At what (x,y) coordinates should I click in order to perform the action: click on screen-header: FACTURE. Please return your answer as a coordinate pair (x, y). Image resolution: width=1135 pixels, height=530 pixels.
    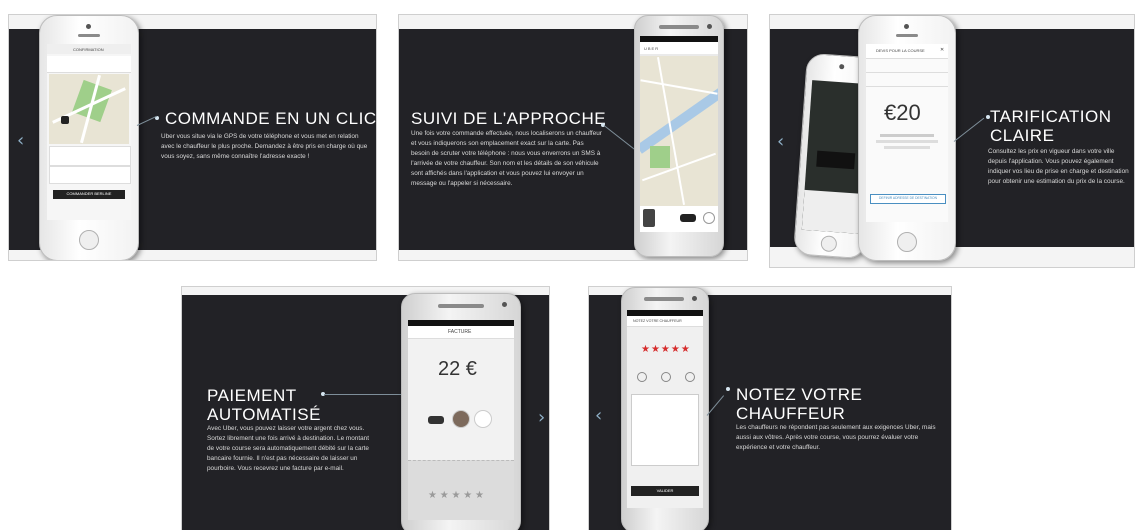
    Looking at the image, I should click on (460, 332).